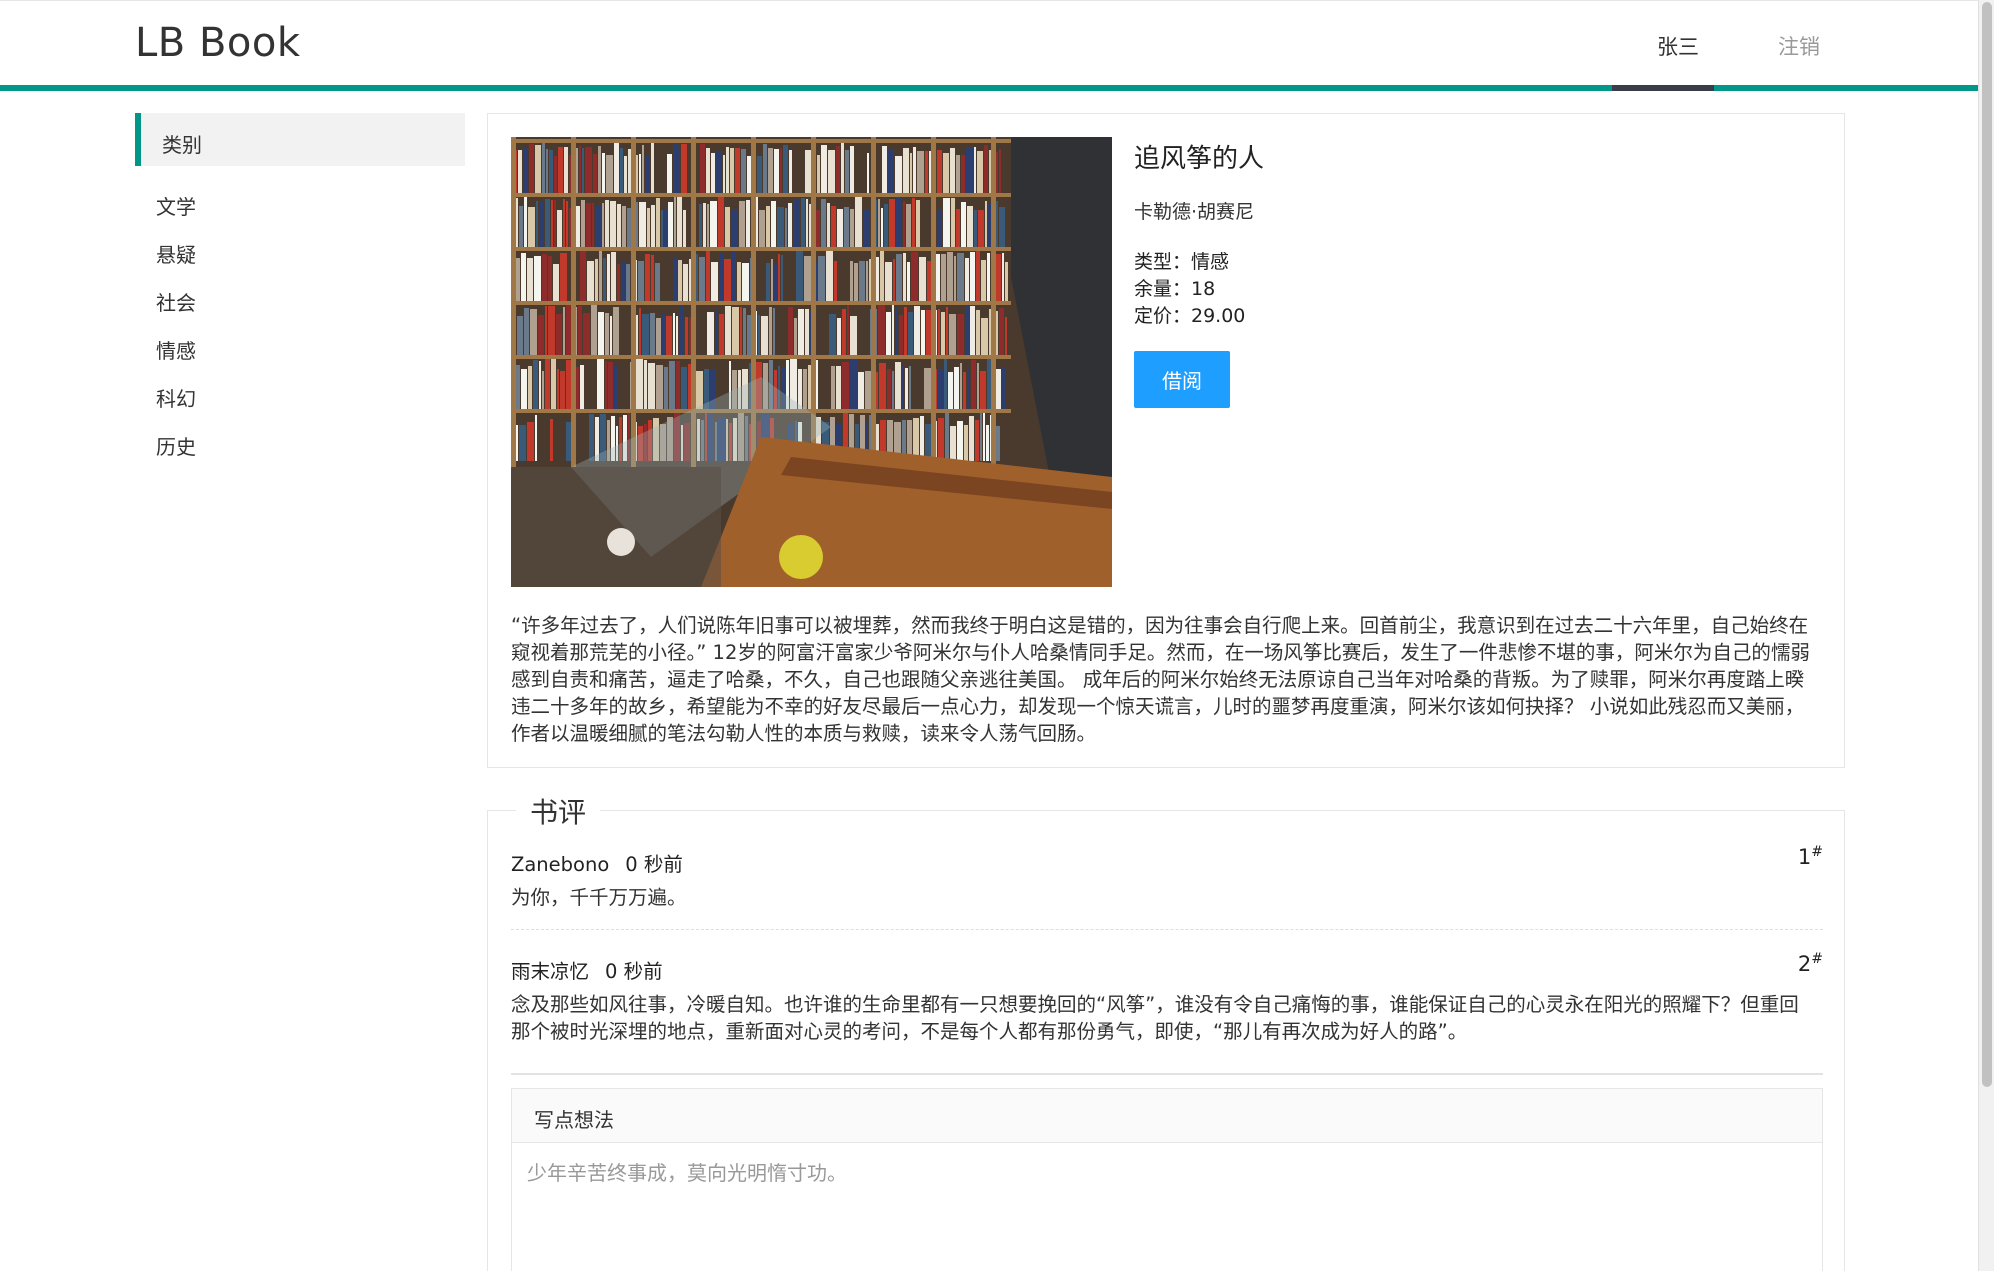  What do you see at coordinates (1190, 316) in the screenshot?
I see `book-price: 定价：29.00` at bounding box center [1190, 316].